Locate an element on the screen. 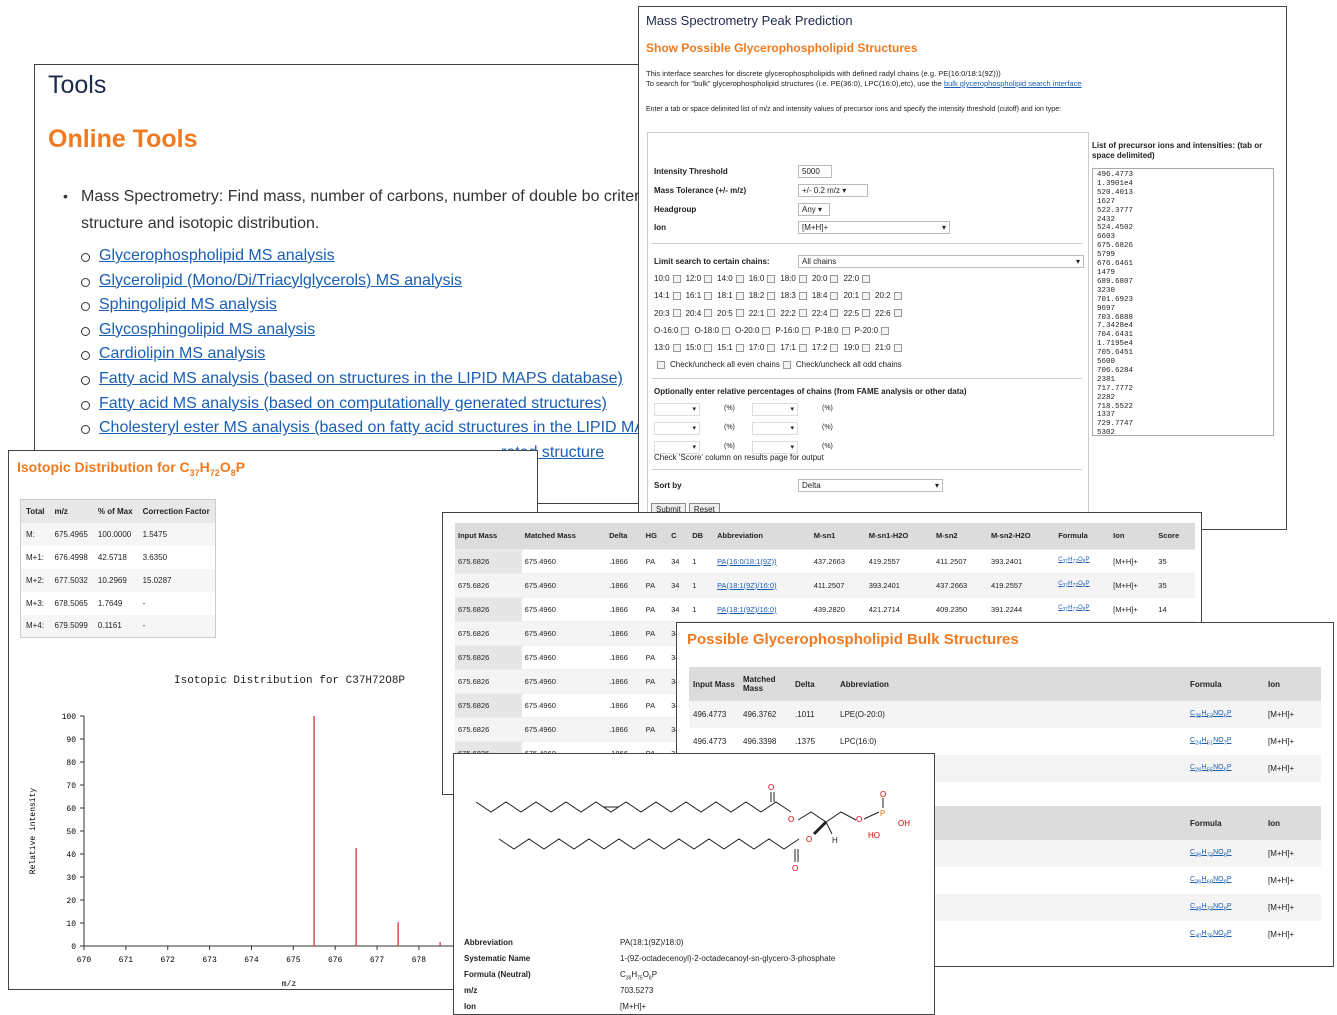 The width and height of the screenshot is (1337, 1015). formula-link: C36H69NO8P is located at coordinates (1225, 880).